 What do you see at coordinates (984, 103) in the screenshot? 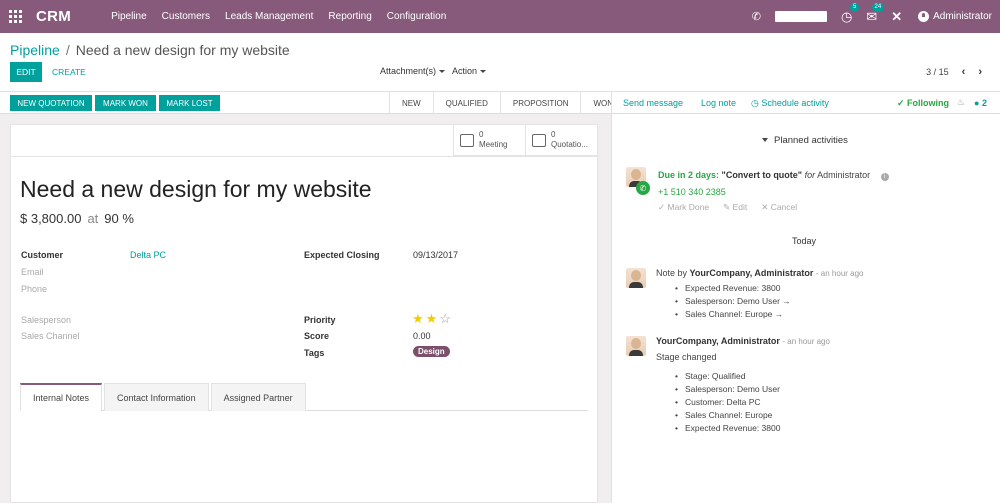
I see `followers-count: 2` at bounding box center [984, 103].